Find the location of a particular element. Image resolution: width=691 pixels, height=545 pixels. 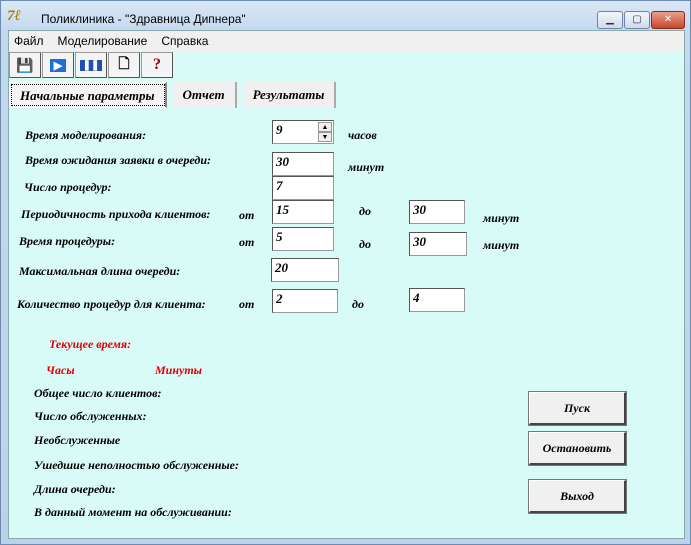

minutes-label: Минуты is located at coordinates (178, 370).